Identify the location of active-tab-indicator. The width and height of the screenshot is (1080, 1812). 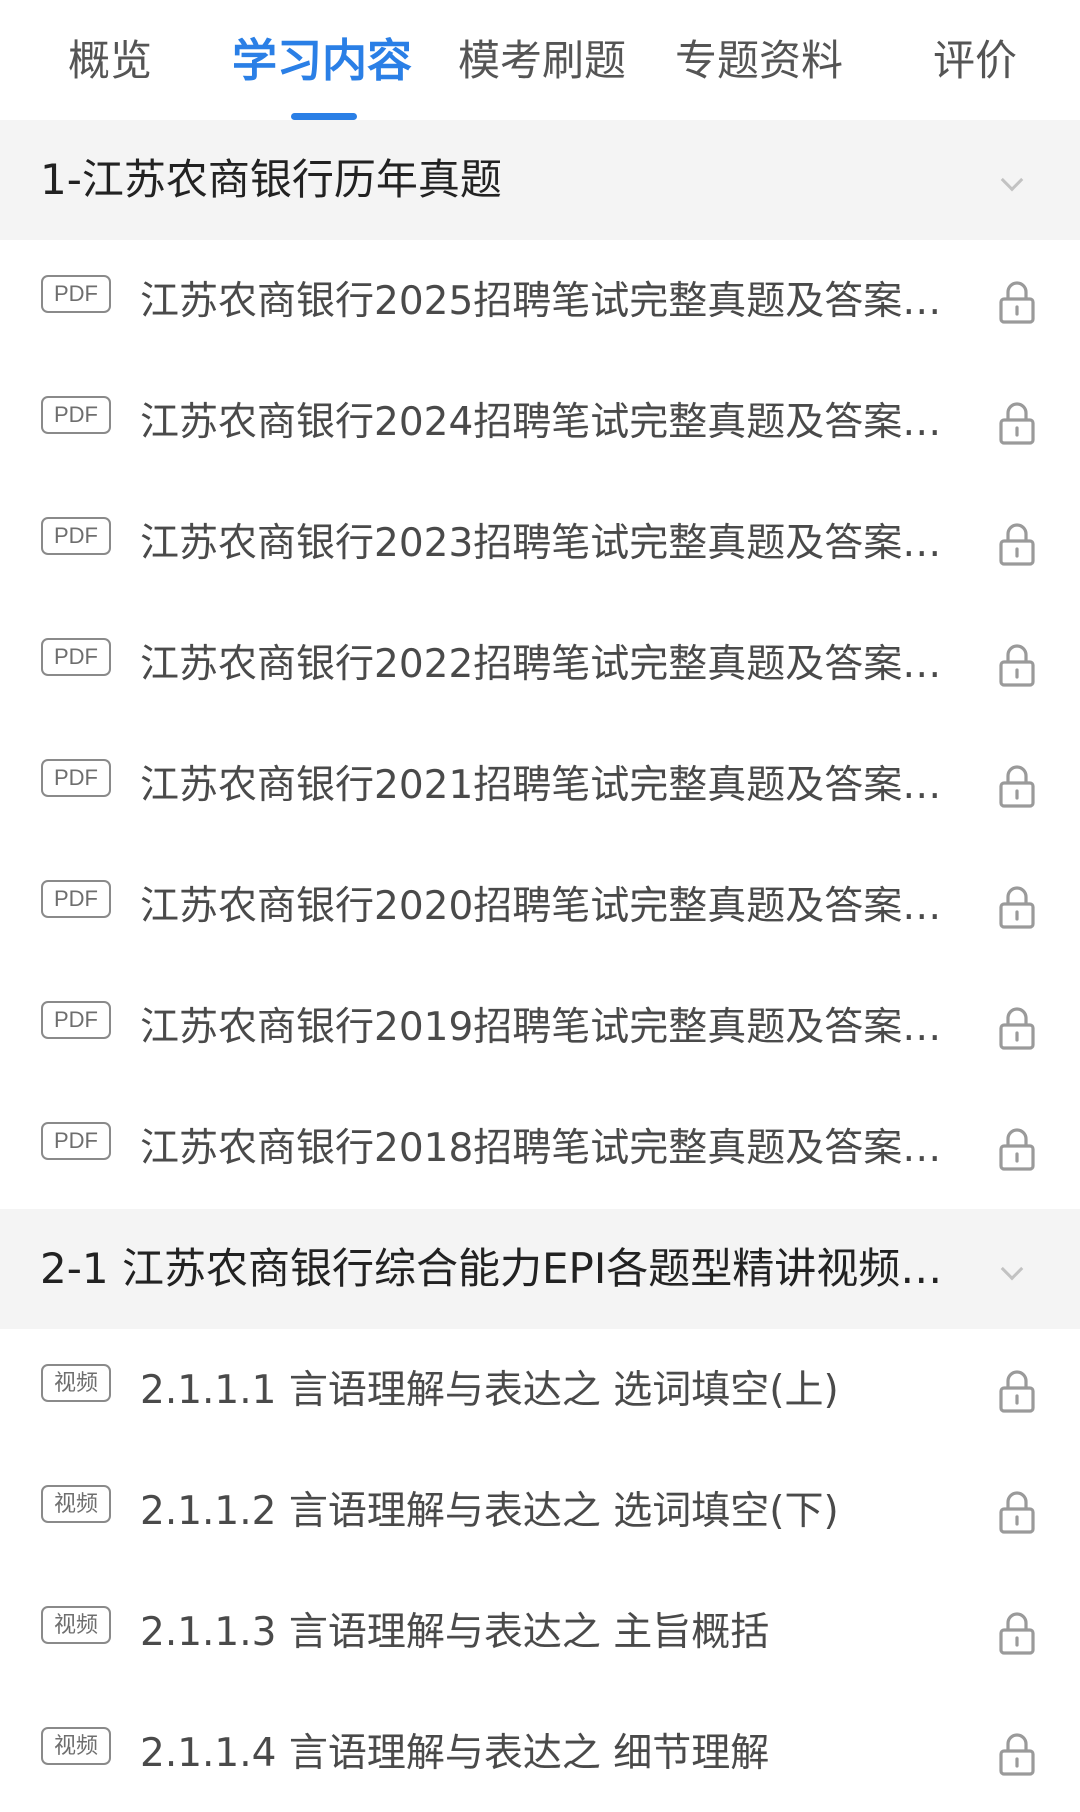
(324, 116).